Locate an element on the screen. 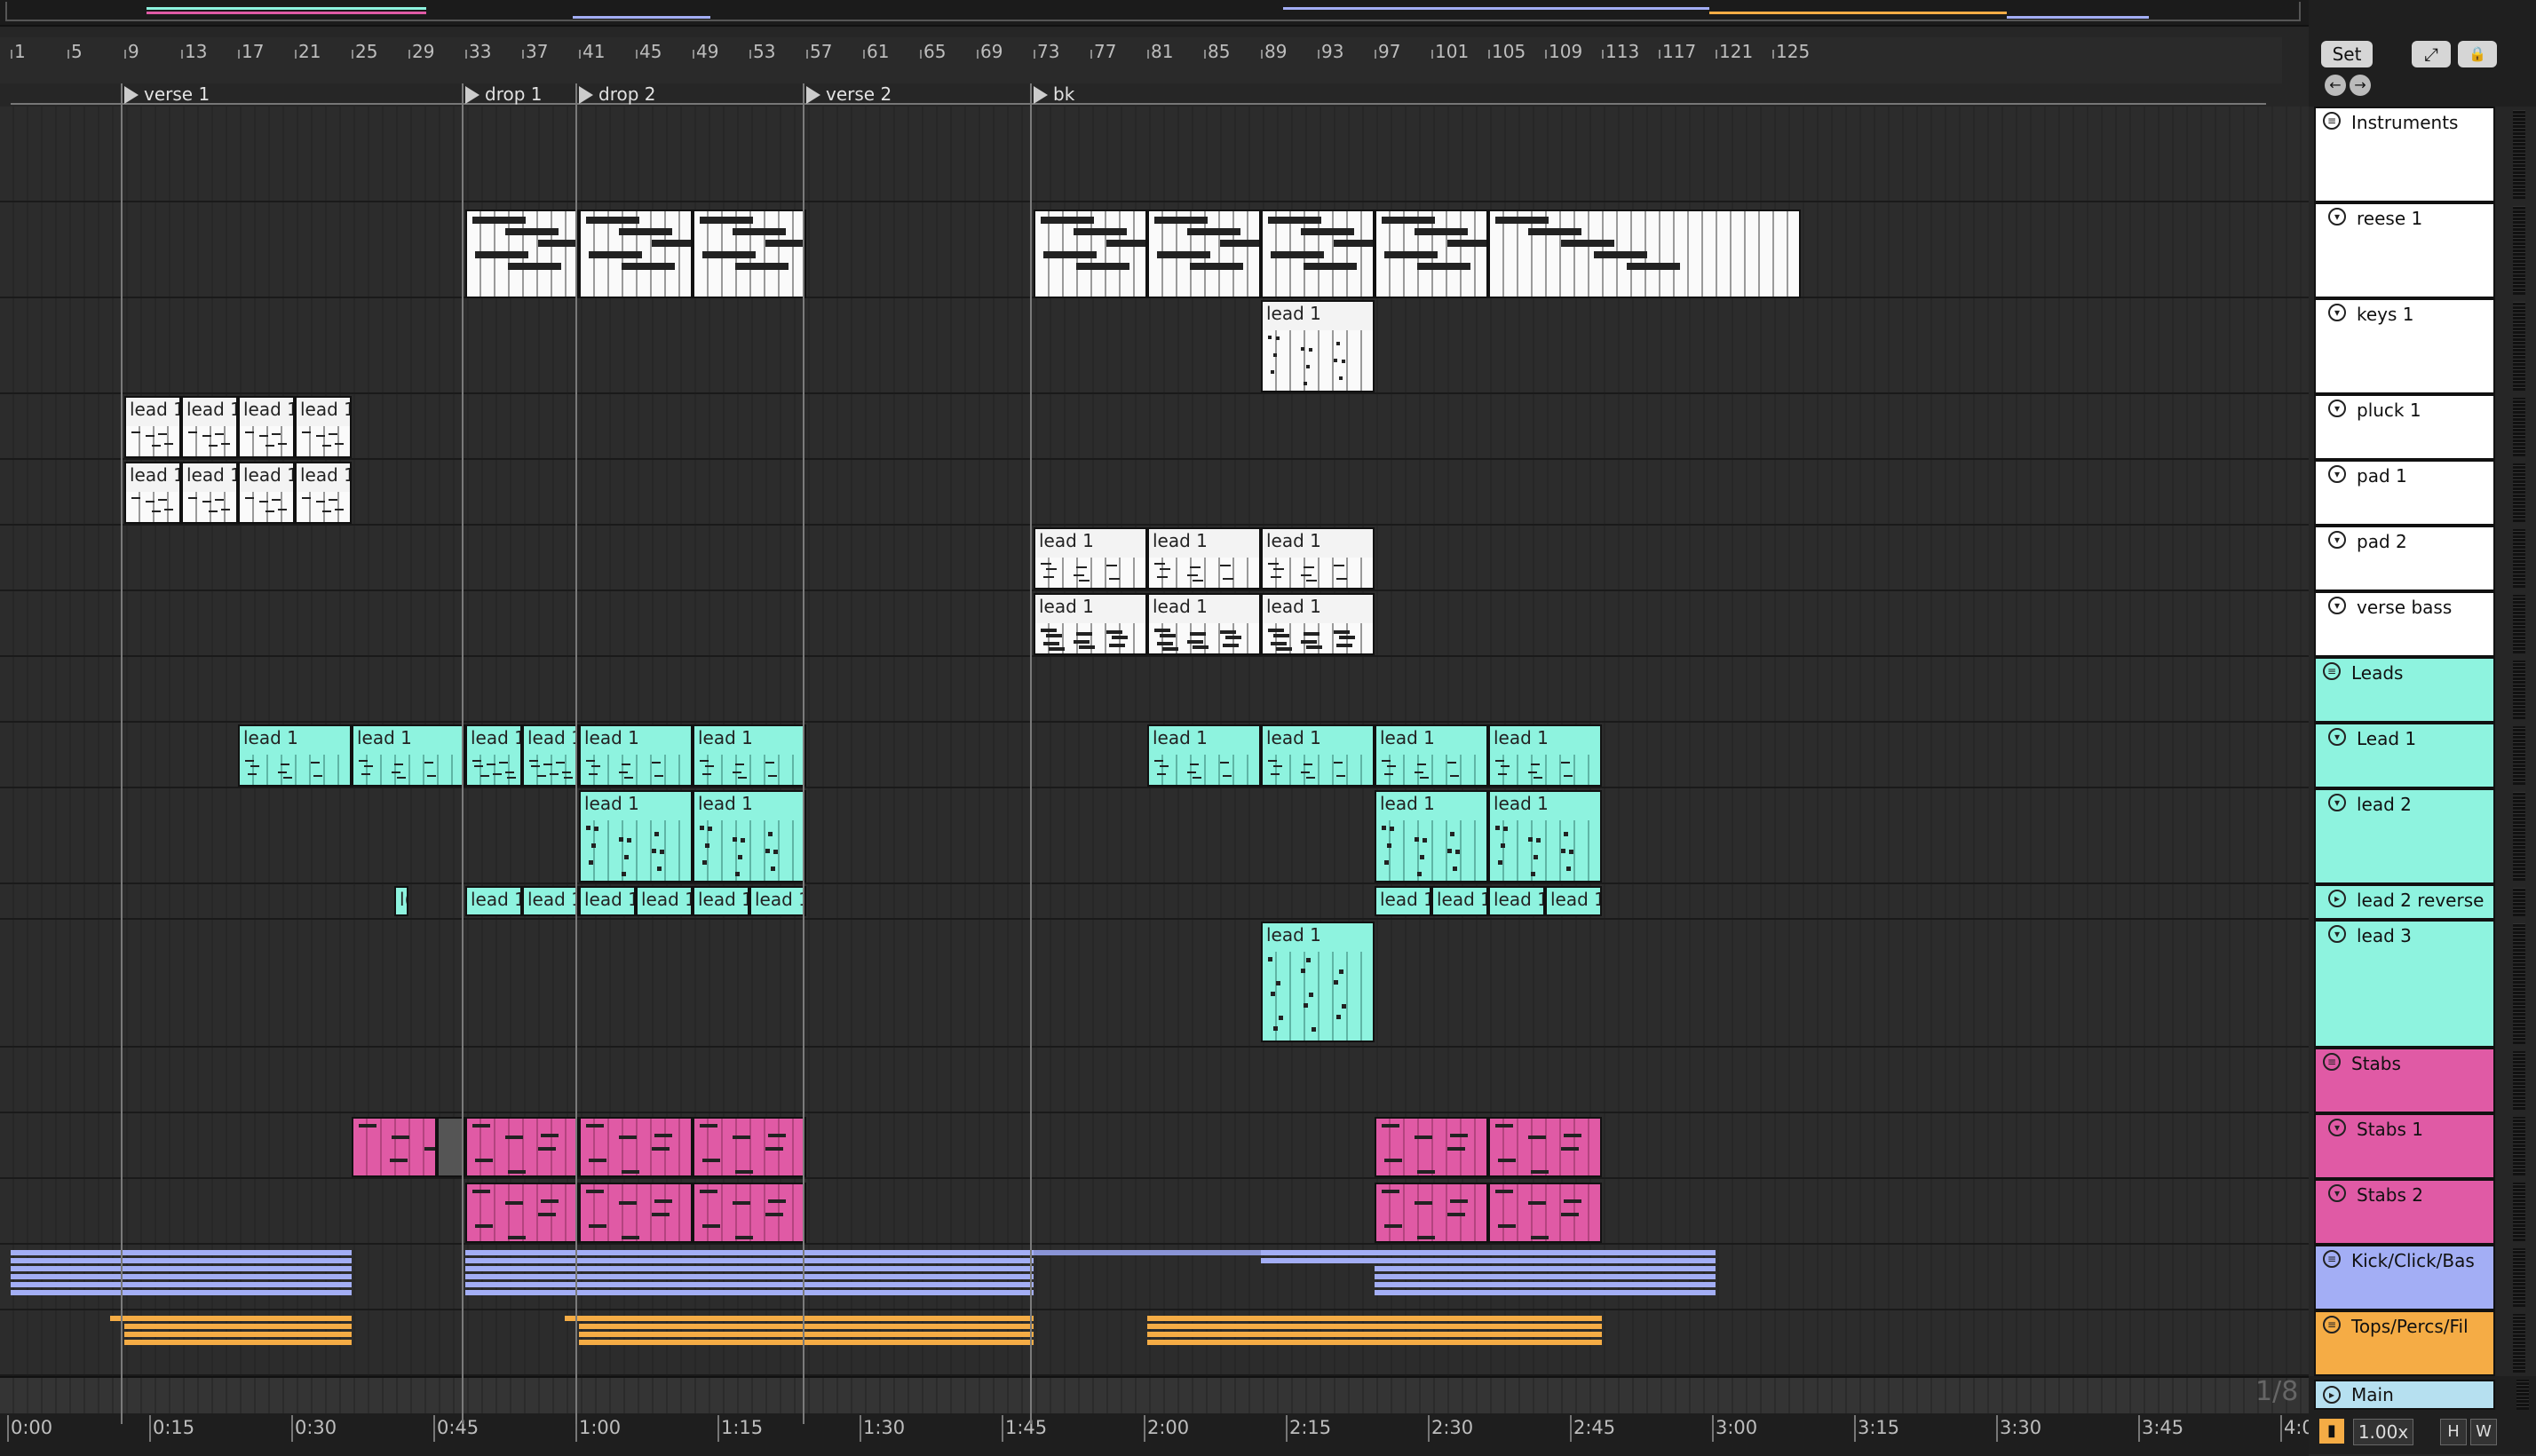 Image resolution: width=2536 pixels, height=1456 pixels. fold-icon: ▸ is located at coordinates (2332, 1395).